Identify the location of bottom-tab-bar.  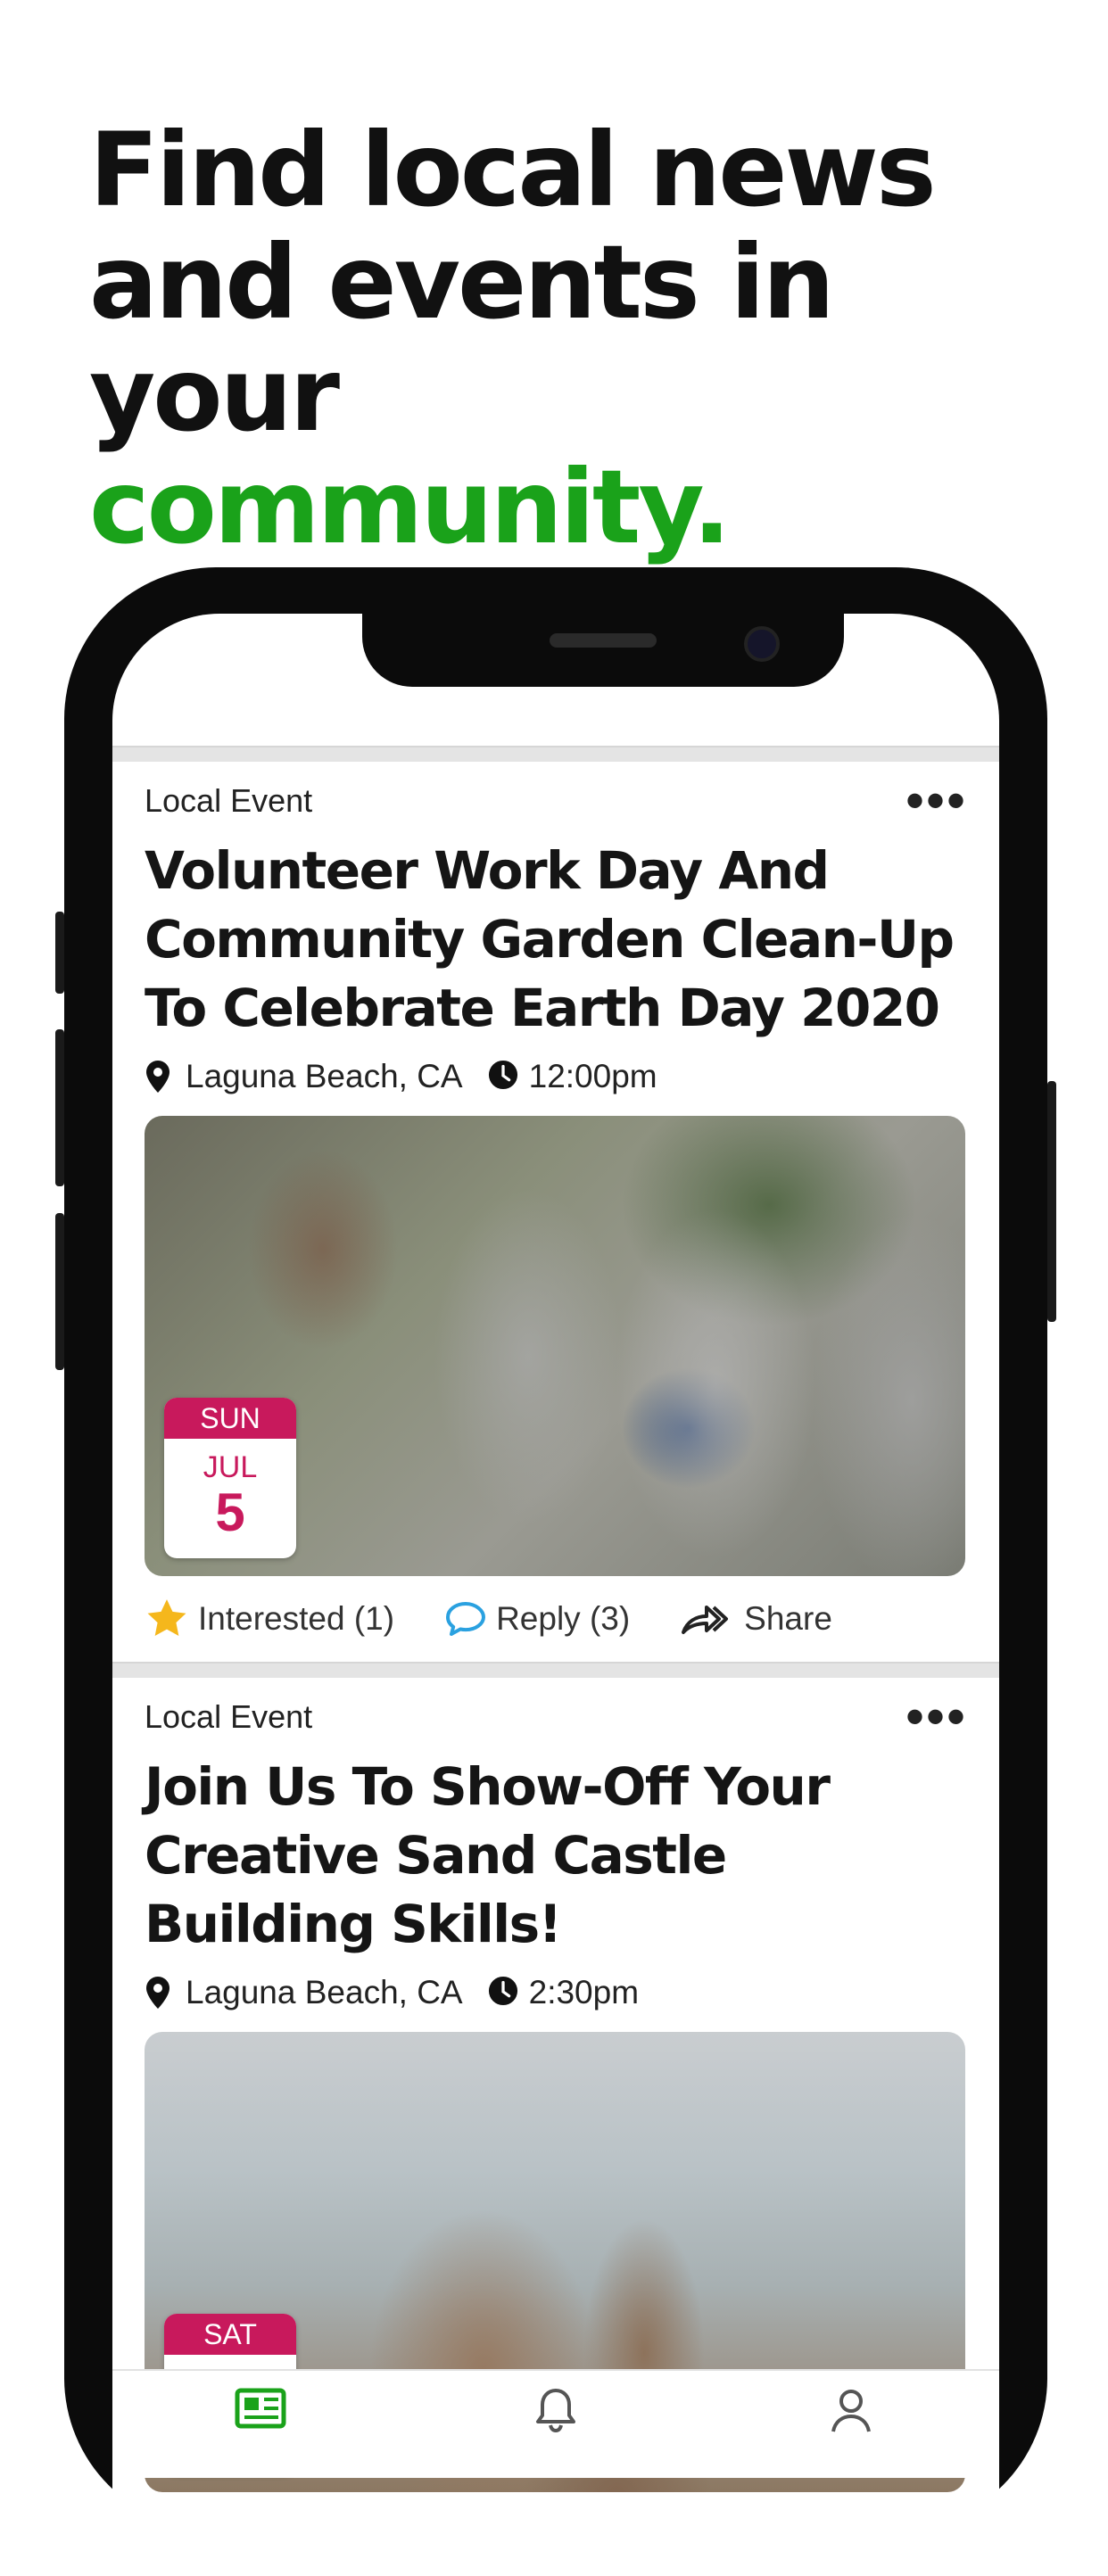
(555, 2424).